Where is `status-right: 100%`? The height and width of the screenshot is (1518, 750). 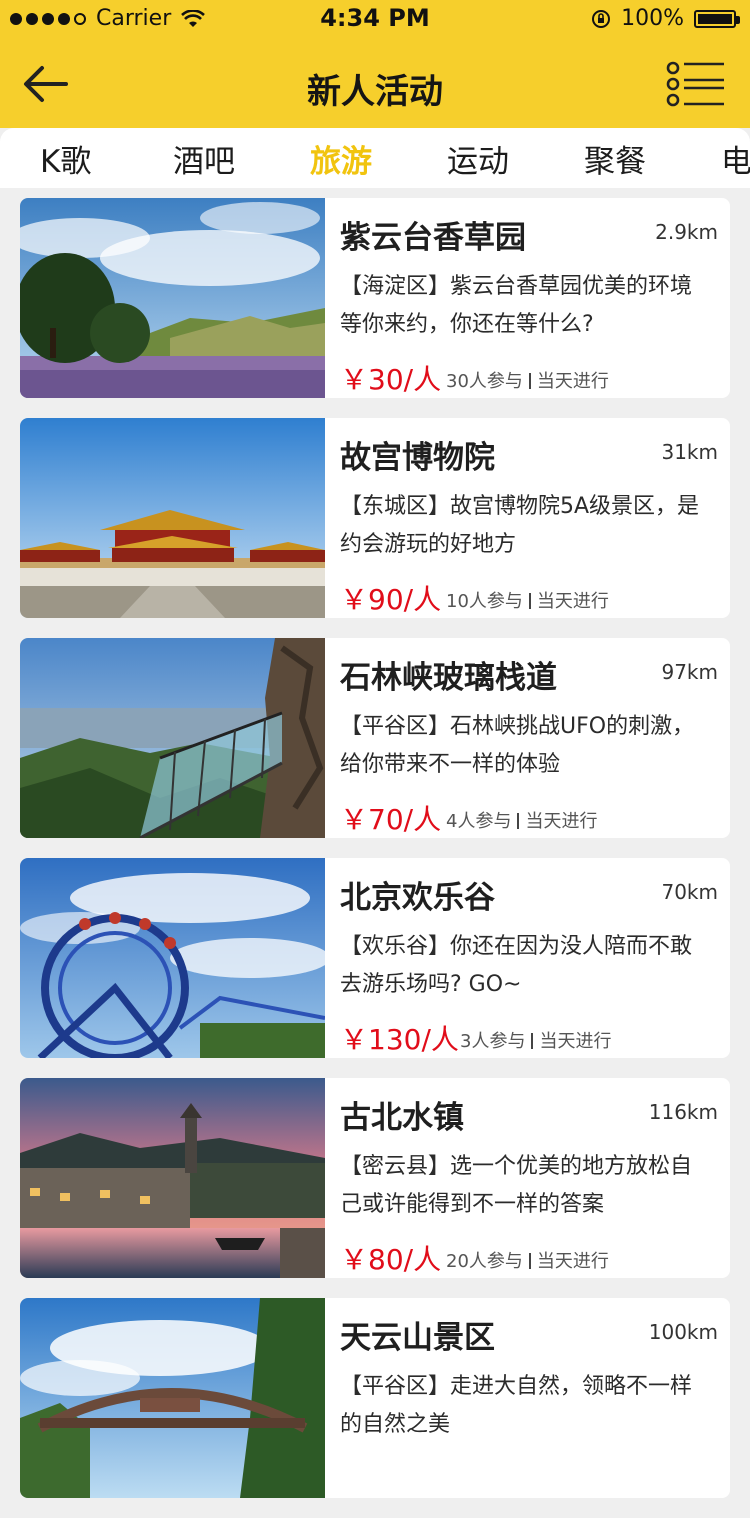 status-right: 100% is located at coordinates (665, 18).